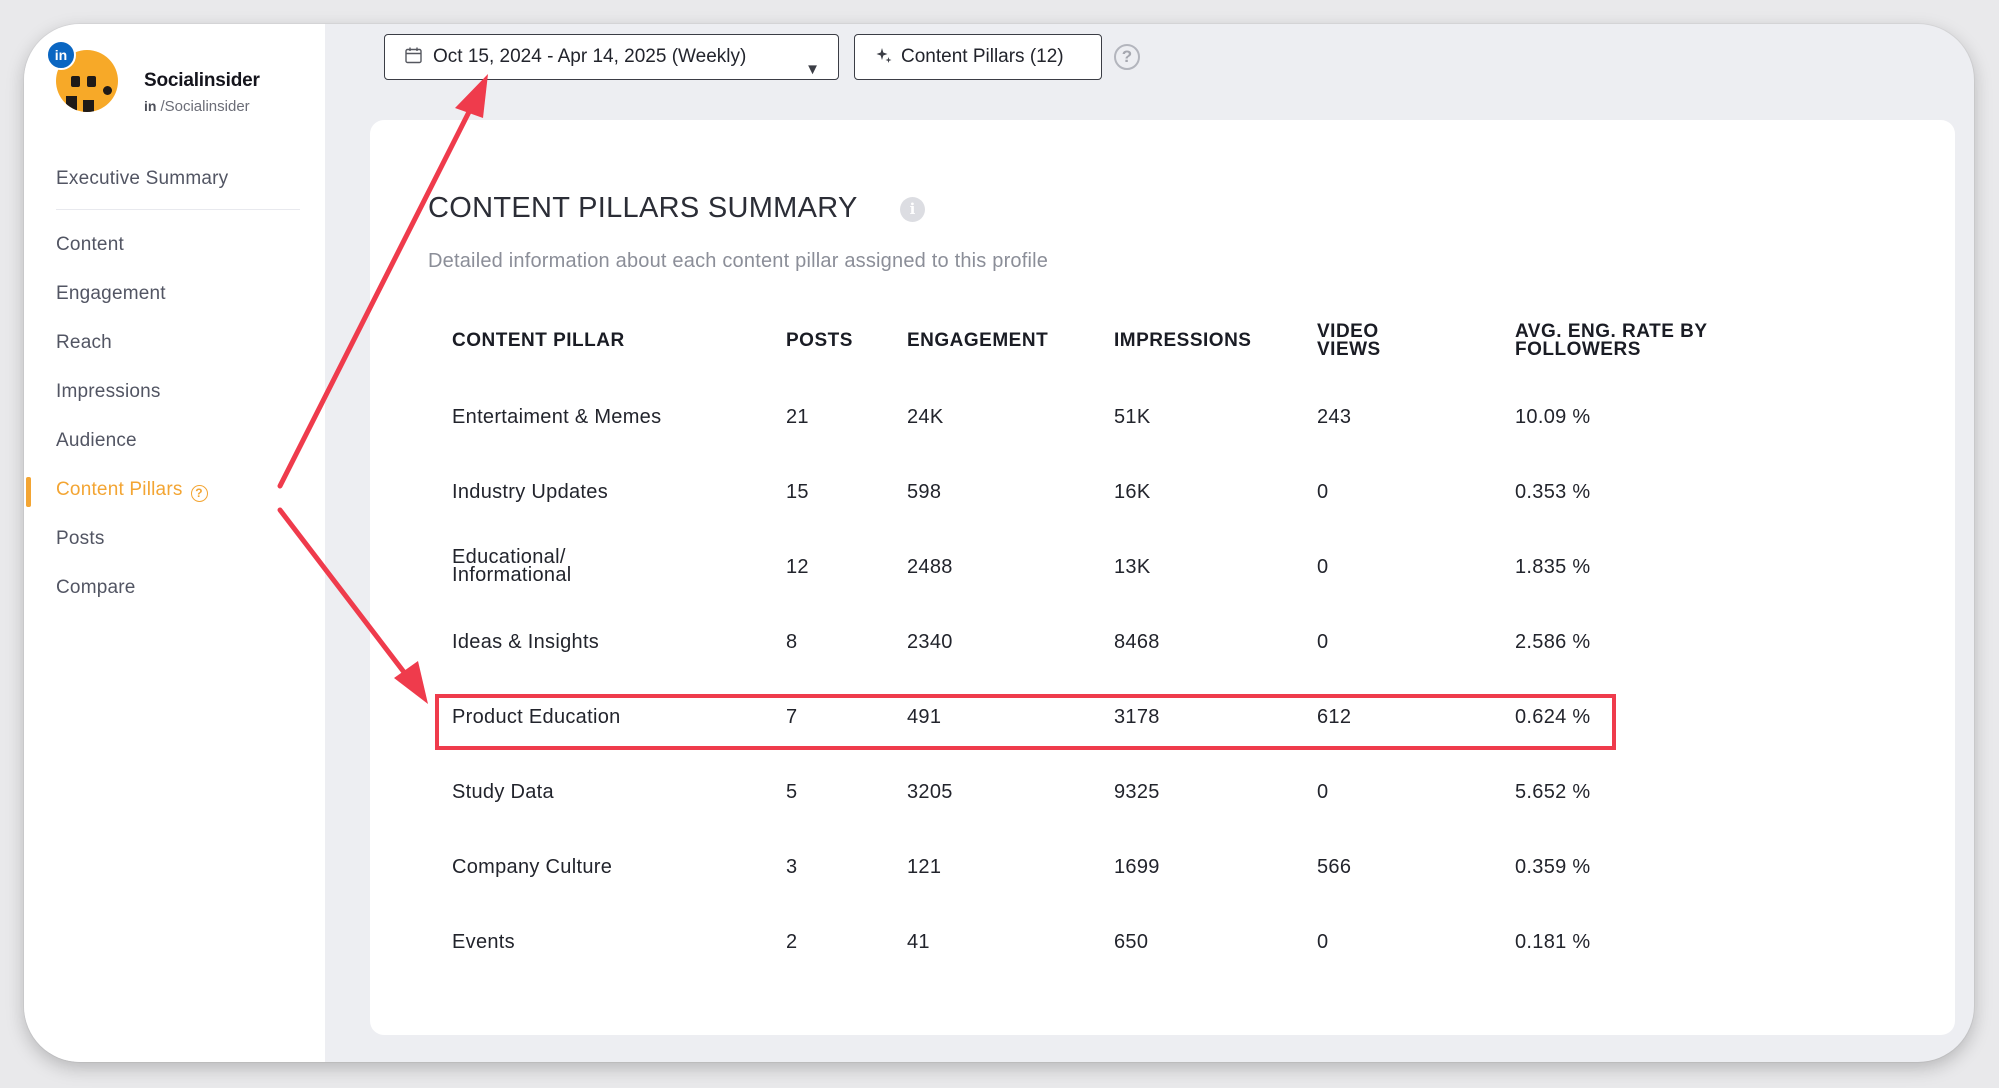  I want to click on highlight-box, so click(1025, 722).